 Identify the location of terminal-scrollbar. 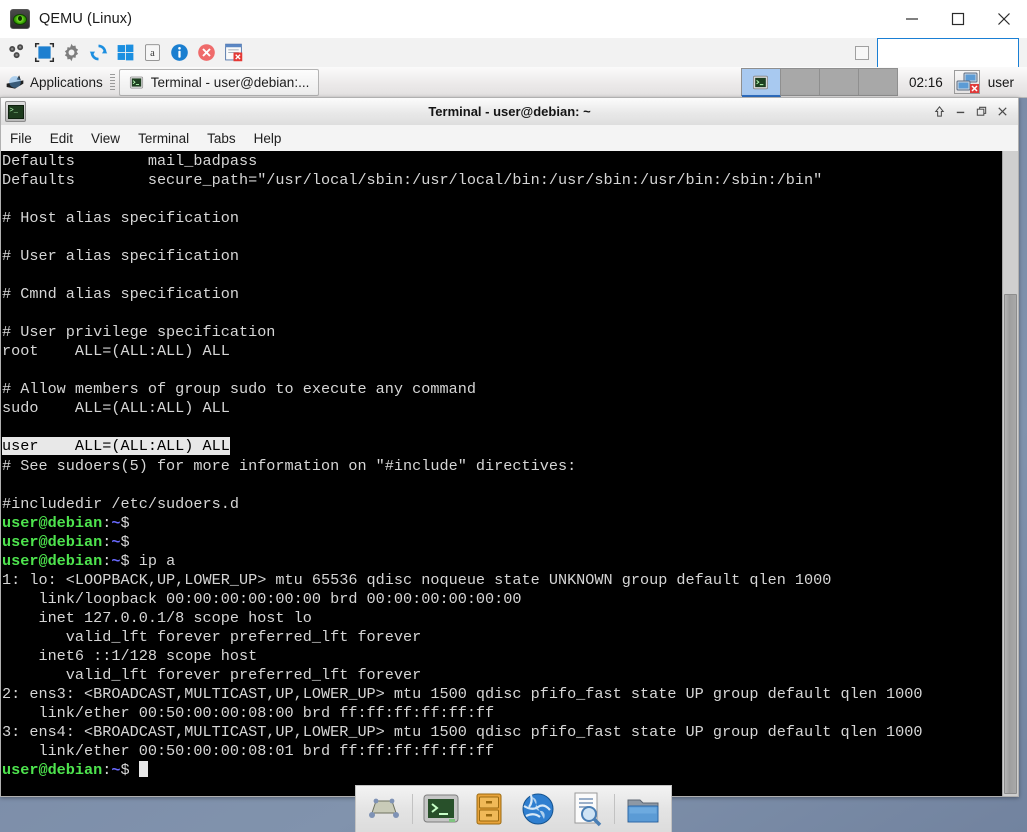
(1010, 473).